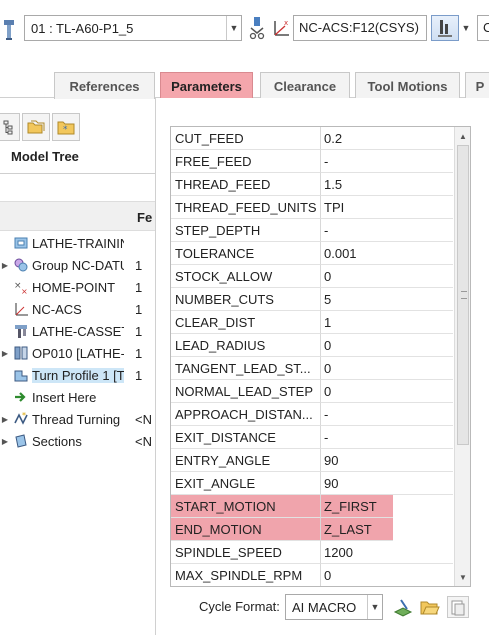 This screenshot has width=489, height=635. What do you see at coordinates (312, 322) in the screenshot?
I see `parameter-row: CLEAR_DIST 1` at bounding box center [312, 322].